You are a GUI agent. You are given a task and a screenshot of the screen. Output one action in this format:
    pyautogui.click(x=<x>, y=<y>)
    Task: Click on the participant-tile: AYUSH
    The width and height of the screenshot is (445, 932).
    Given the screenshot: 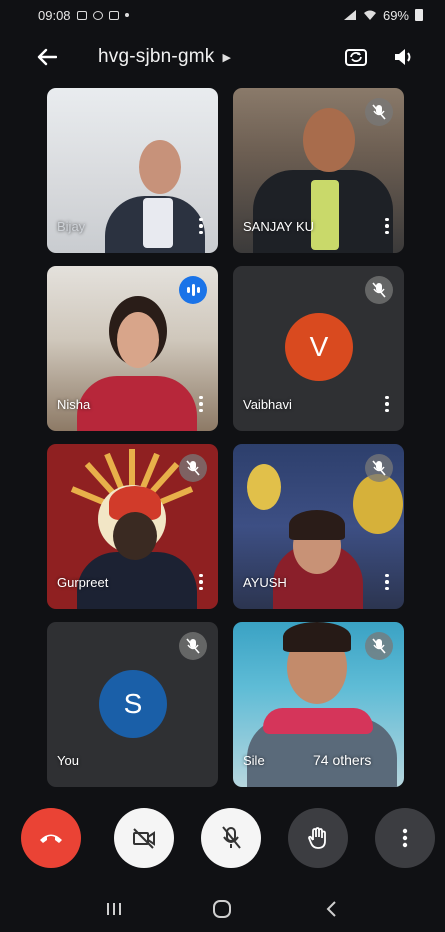 What is the action you would take?
    pyautogui.click(x=318, y=526)
    